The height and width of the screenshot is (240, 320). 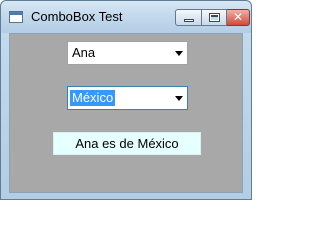 What do you see at coordinates (93, 98) in the screenshot?
I see `country-combobox-value: México` at bounding box center [93, 98].